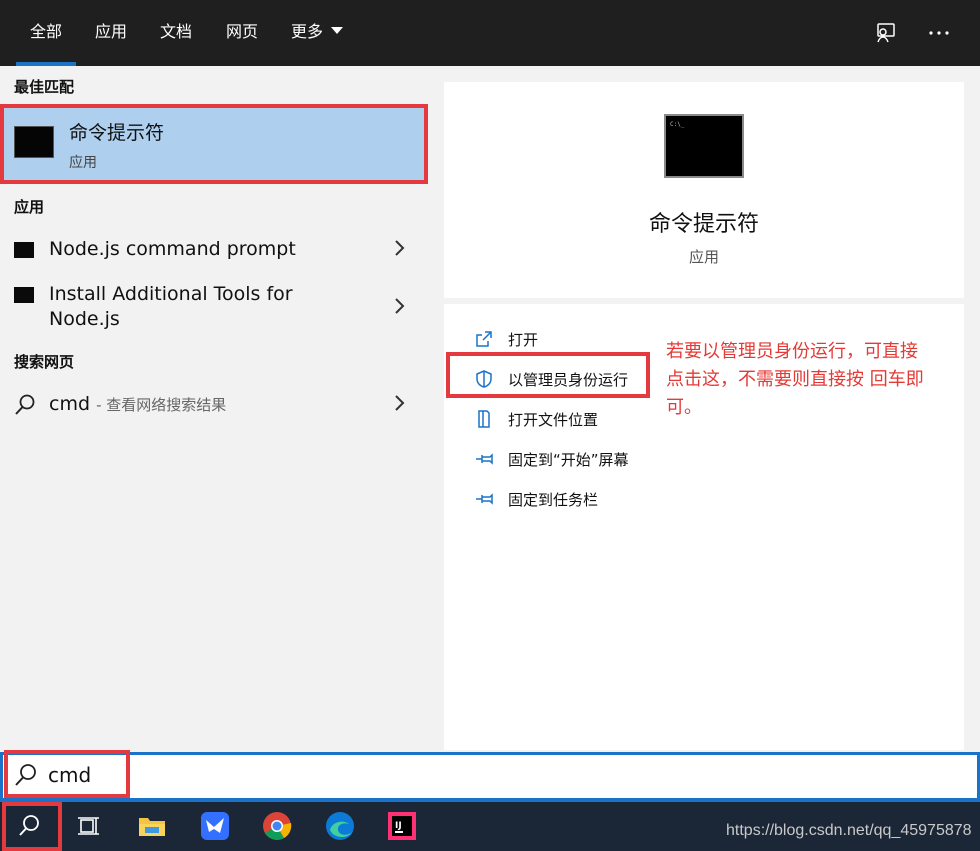  I want to click on feishu-icon, so click(215, 826).